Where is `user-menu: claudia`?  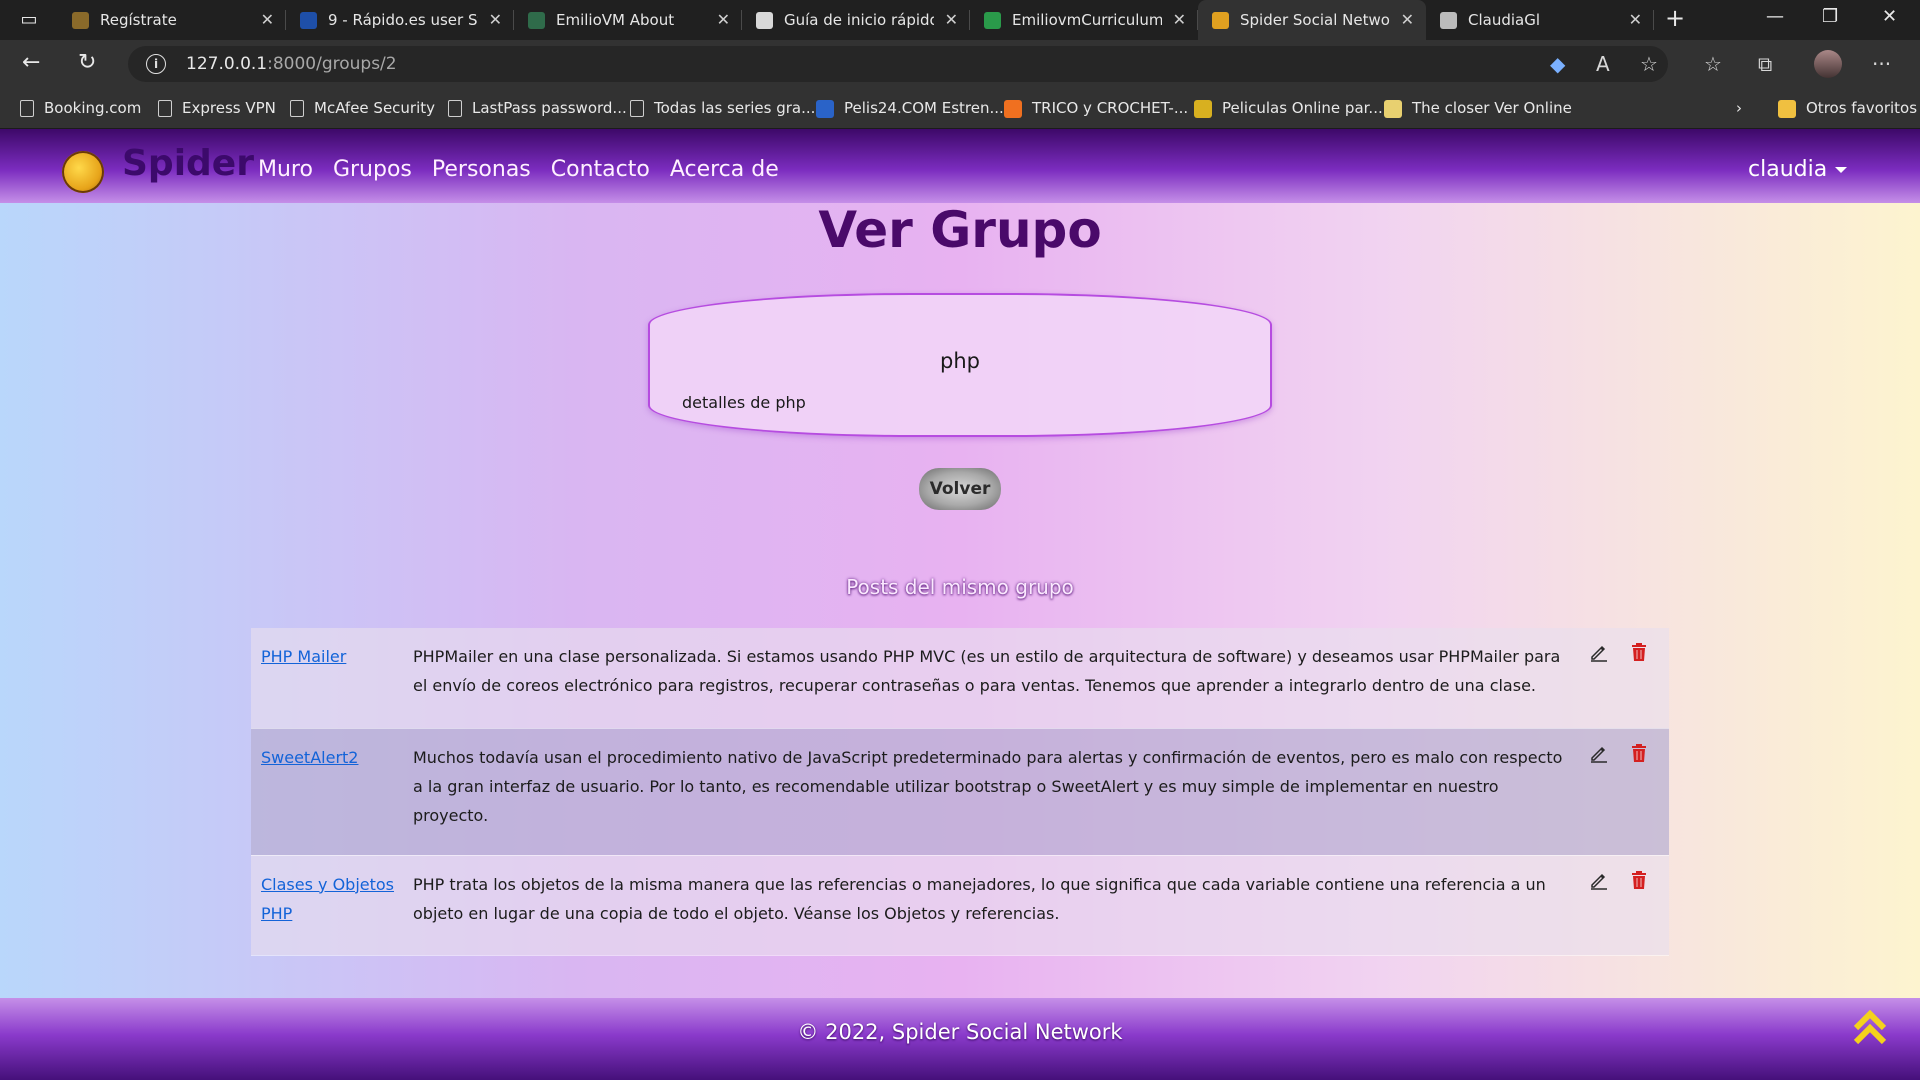 user-menu: claudia is located at coordinates (1798, 169).